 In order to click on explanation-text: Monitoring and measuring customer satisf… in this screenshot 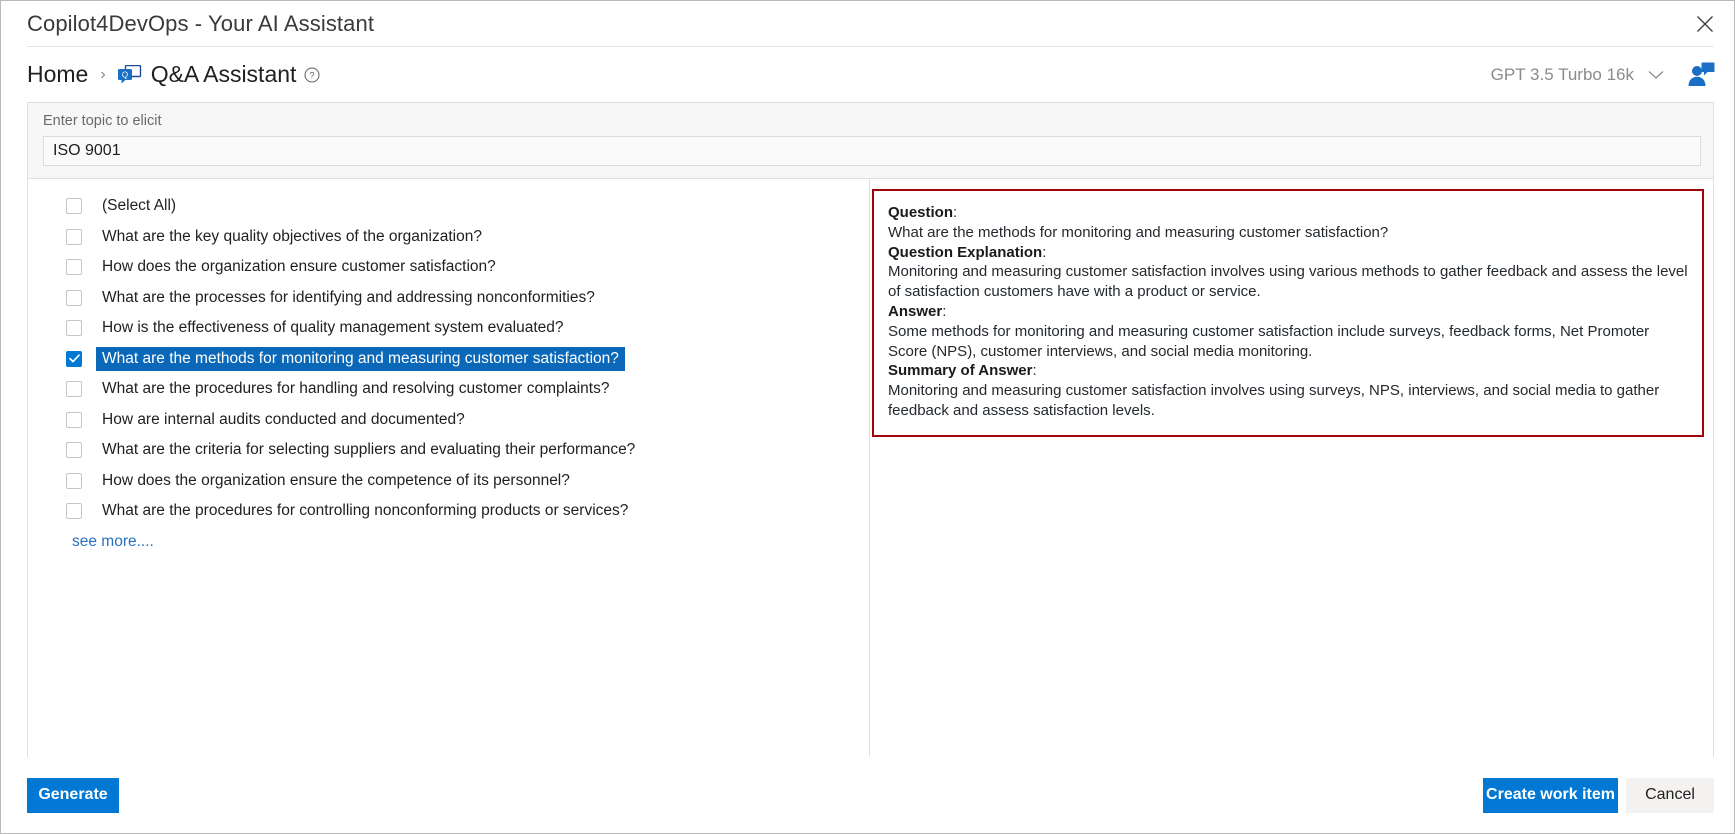, I will do `click(1288, 282)`.